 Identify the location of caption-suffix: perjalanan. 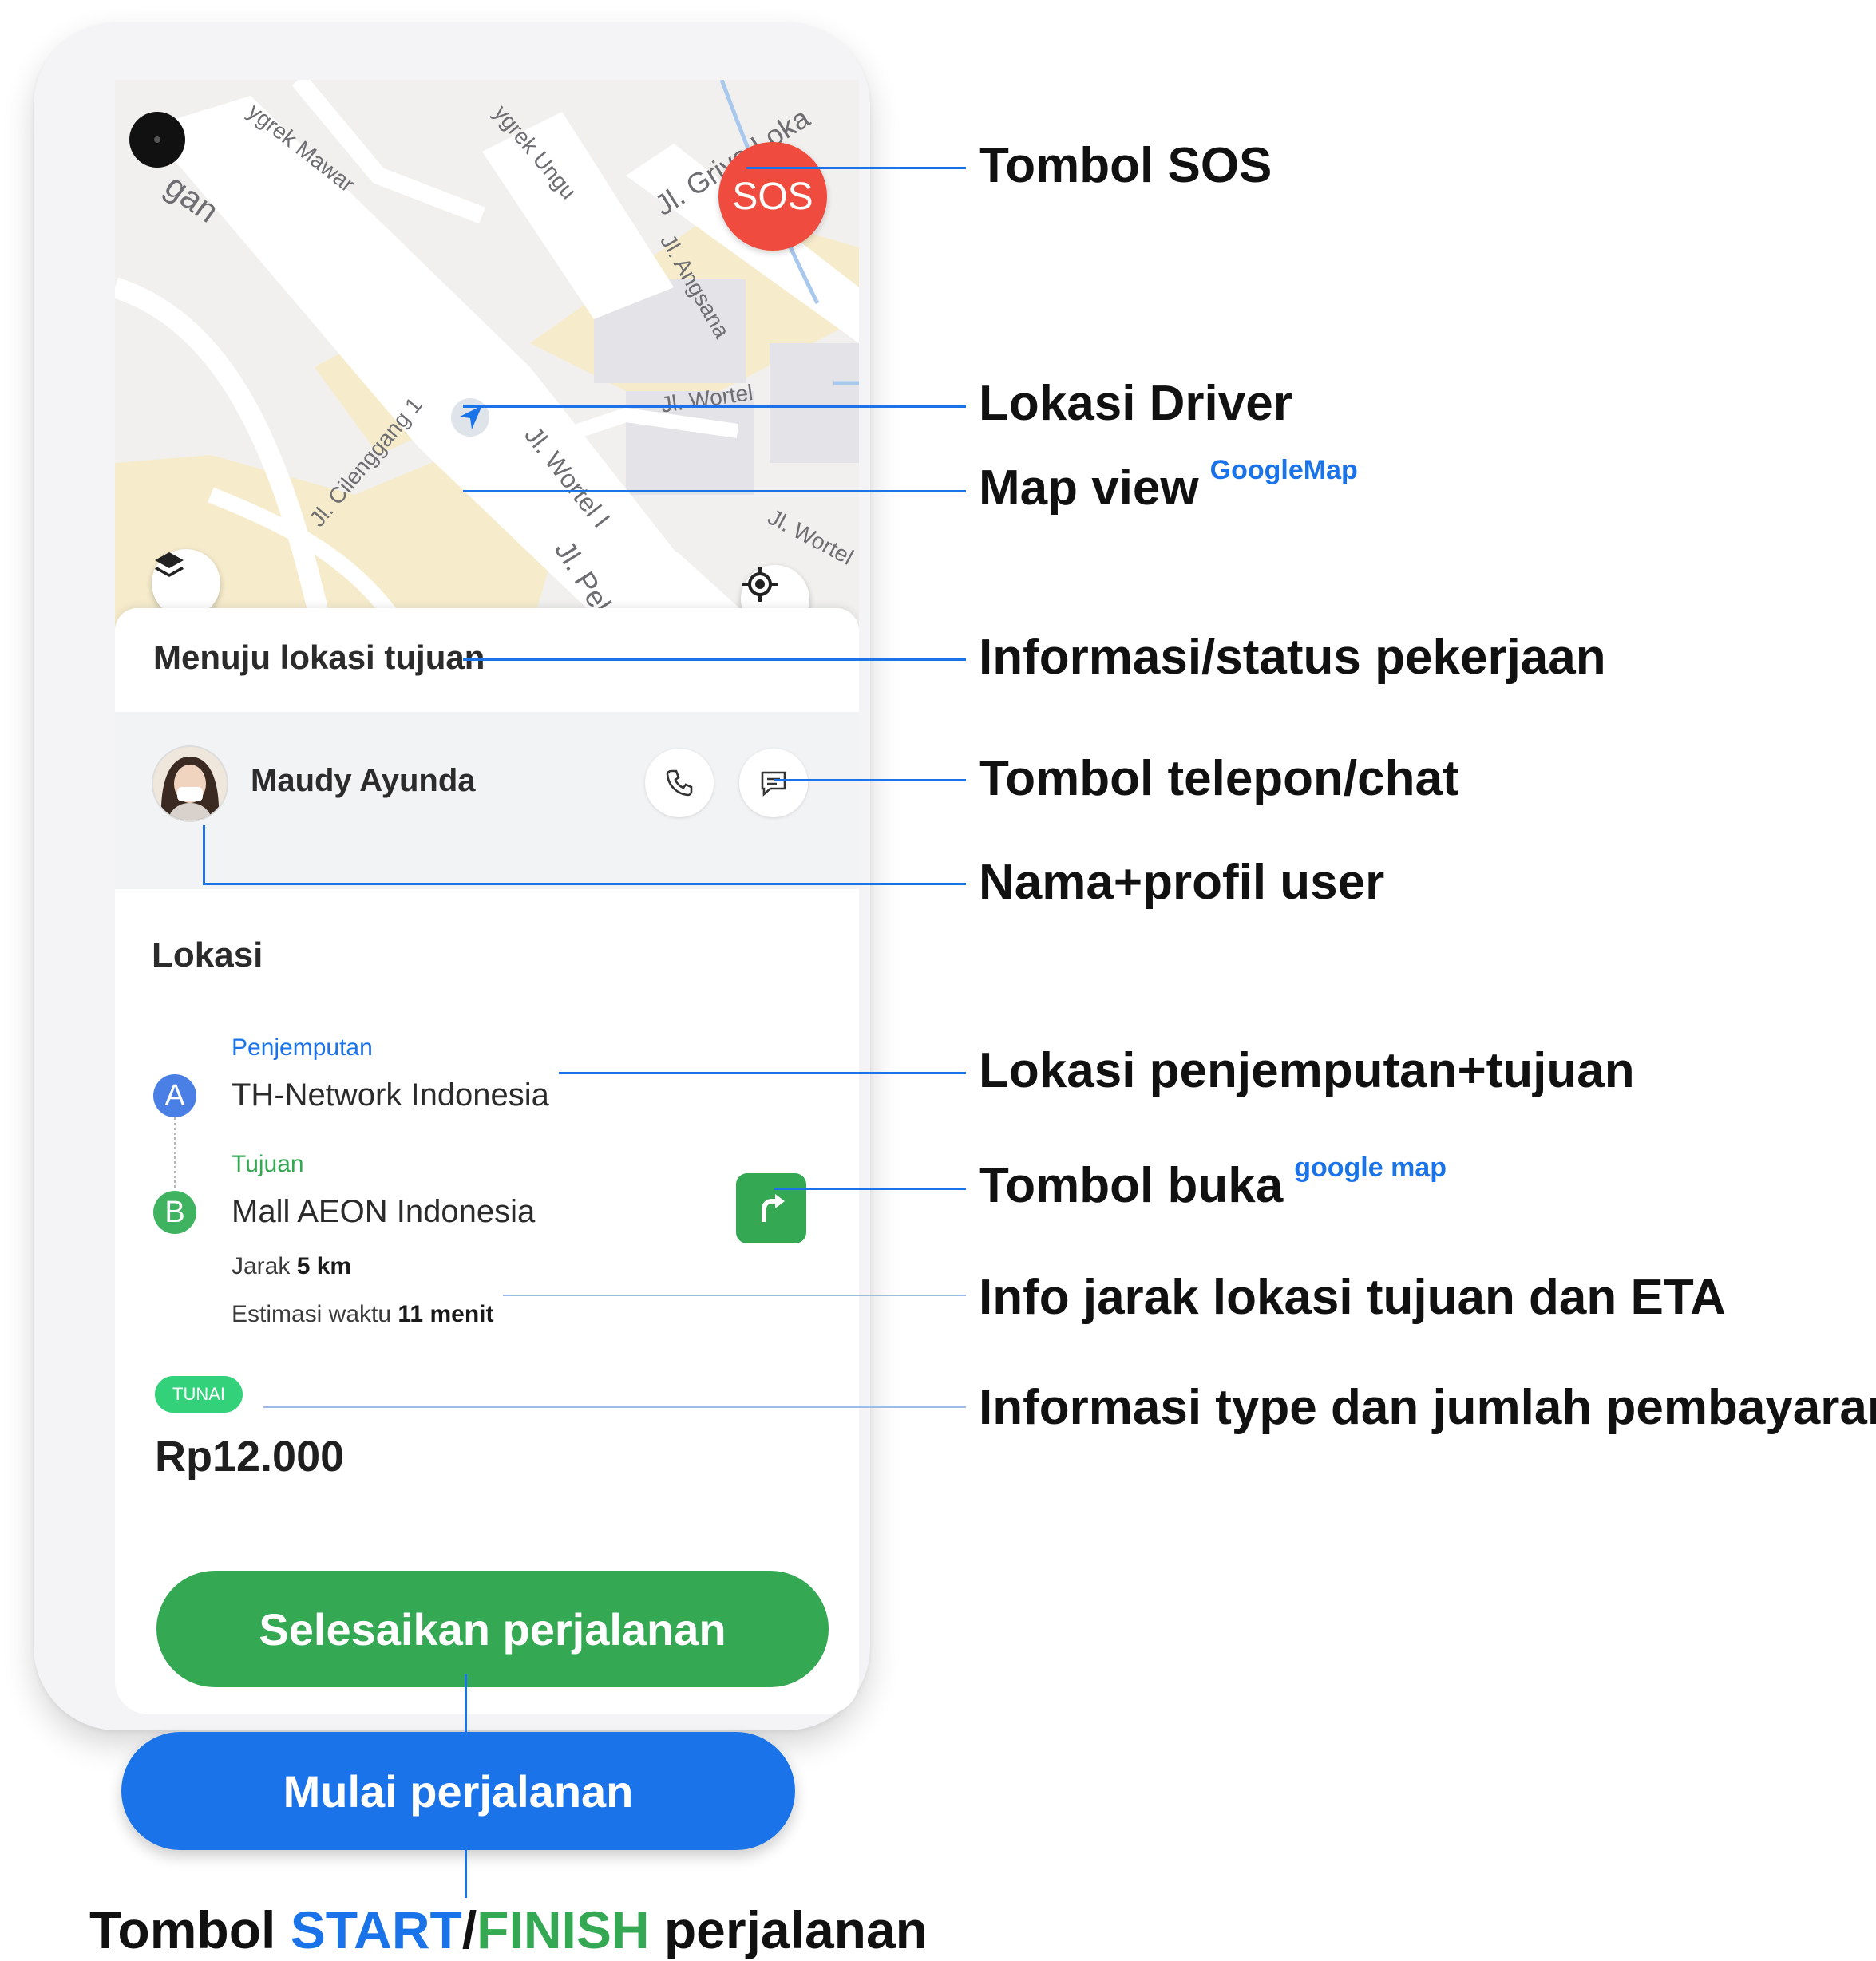
(795, 1930).